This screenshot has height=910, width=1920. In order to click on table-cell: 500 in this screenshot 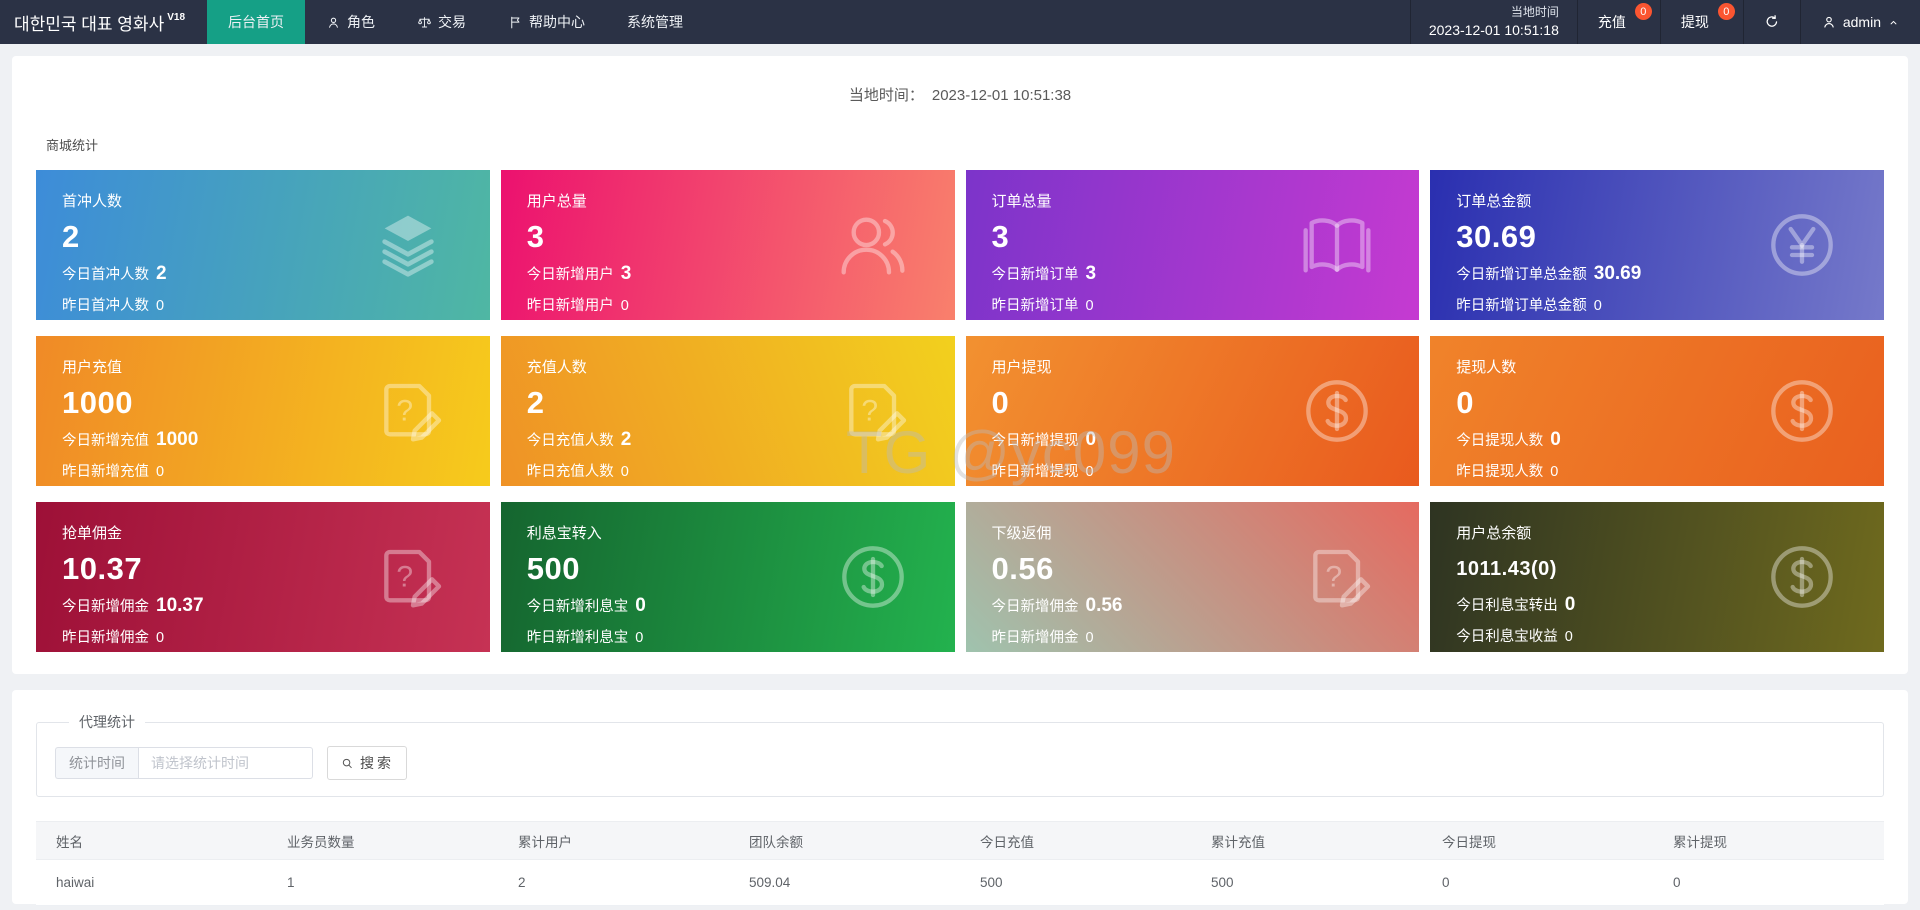, I will do `click(1075, 882)`.